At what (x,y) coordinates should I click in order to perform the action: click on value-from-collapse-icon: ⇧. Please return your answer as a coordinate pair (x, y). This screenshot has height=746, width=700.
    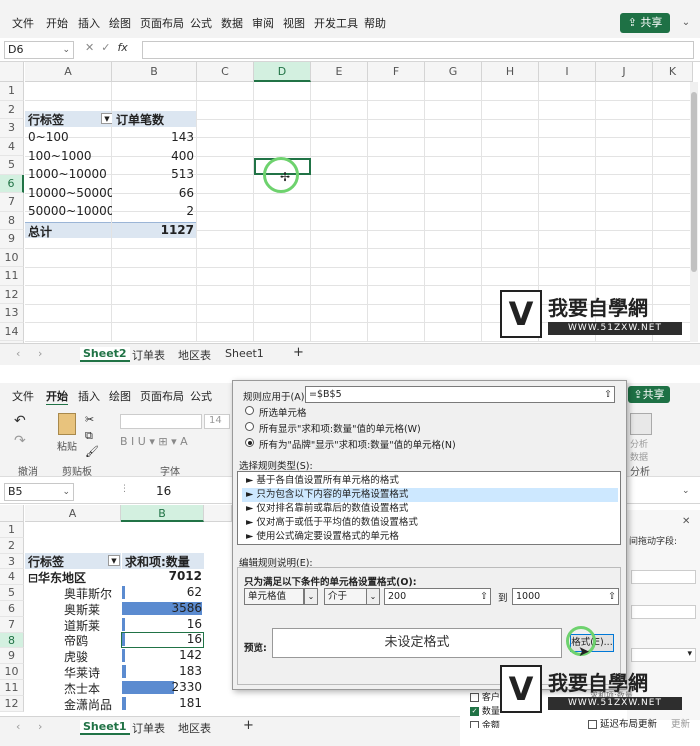
    Looking at the image, I should click on (484, 596).